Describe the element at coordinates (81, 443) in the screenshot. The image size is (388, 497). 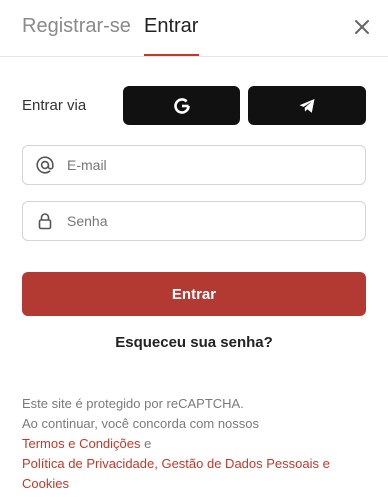
I see `terms-link: Termos e Condições` at that location.